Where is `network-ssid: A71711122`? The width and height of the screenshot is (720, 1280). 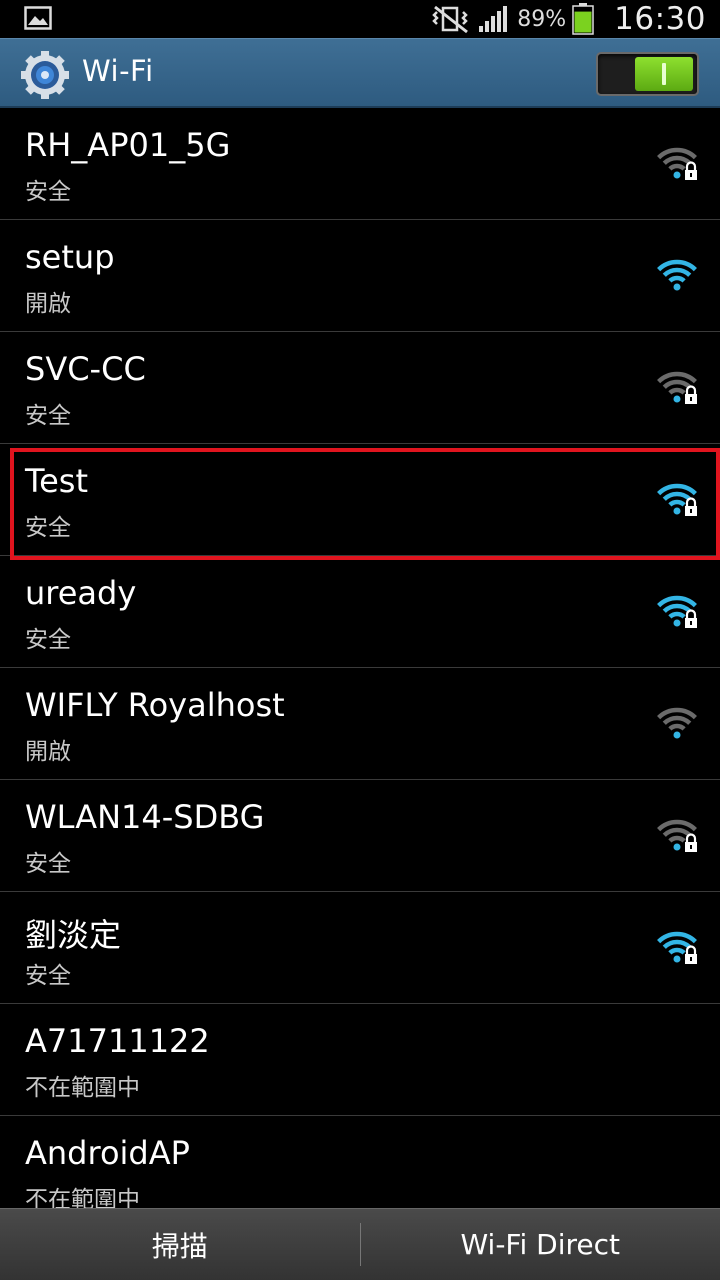 network-ssid: A71711122 is located at coordinates (117, 1041).